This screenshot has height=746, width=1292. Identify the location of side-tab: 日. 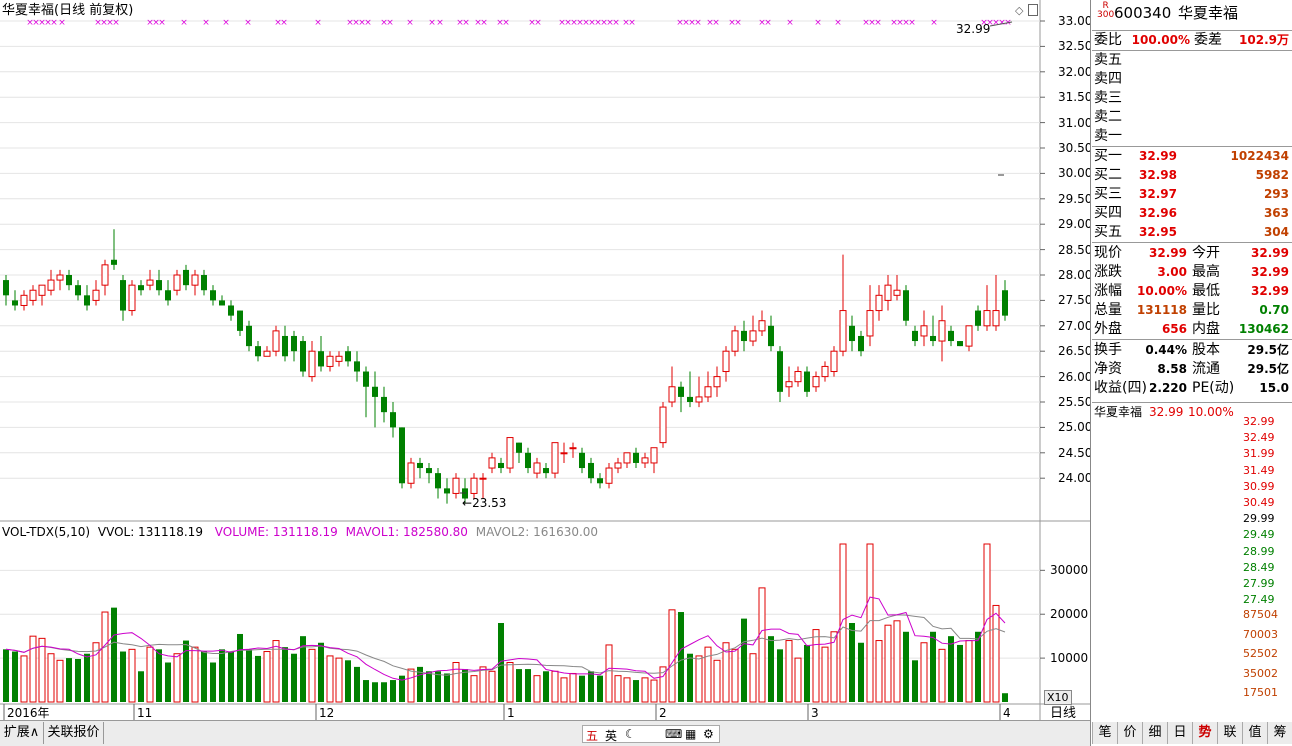
(1179, 733).